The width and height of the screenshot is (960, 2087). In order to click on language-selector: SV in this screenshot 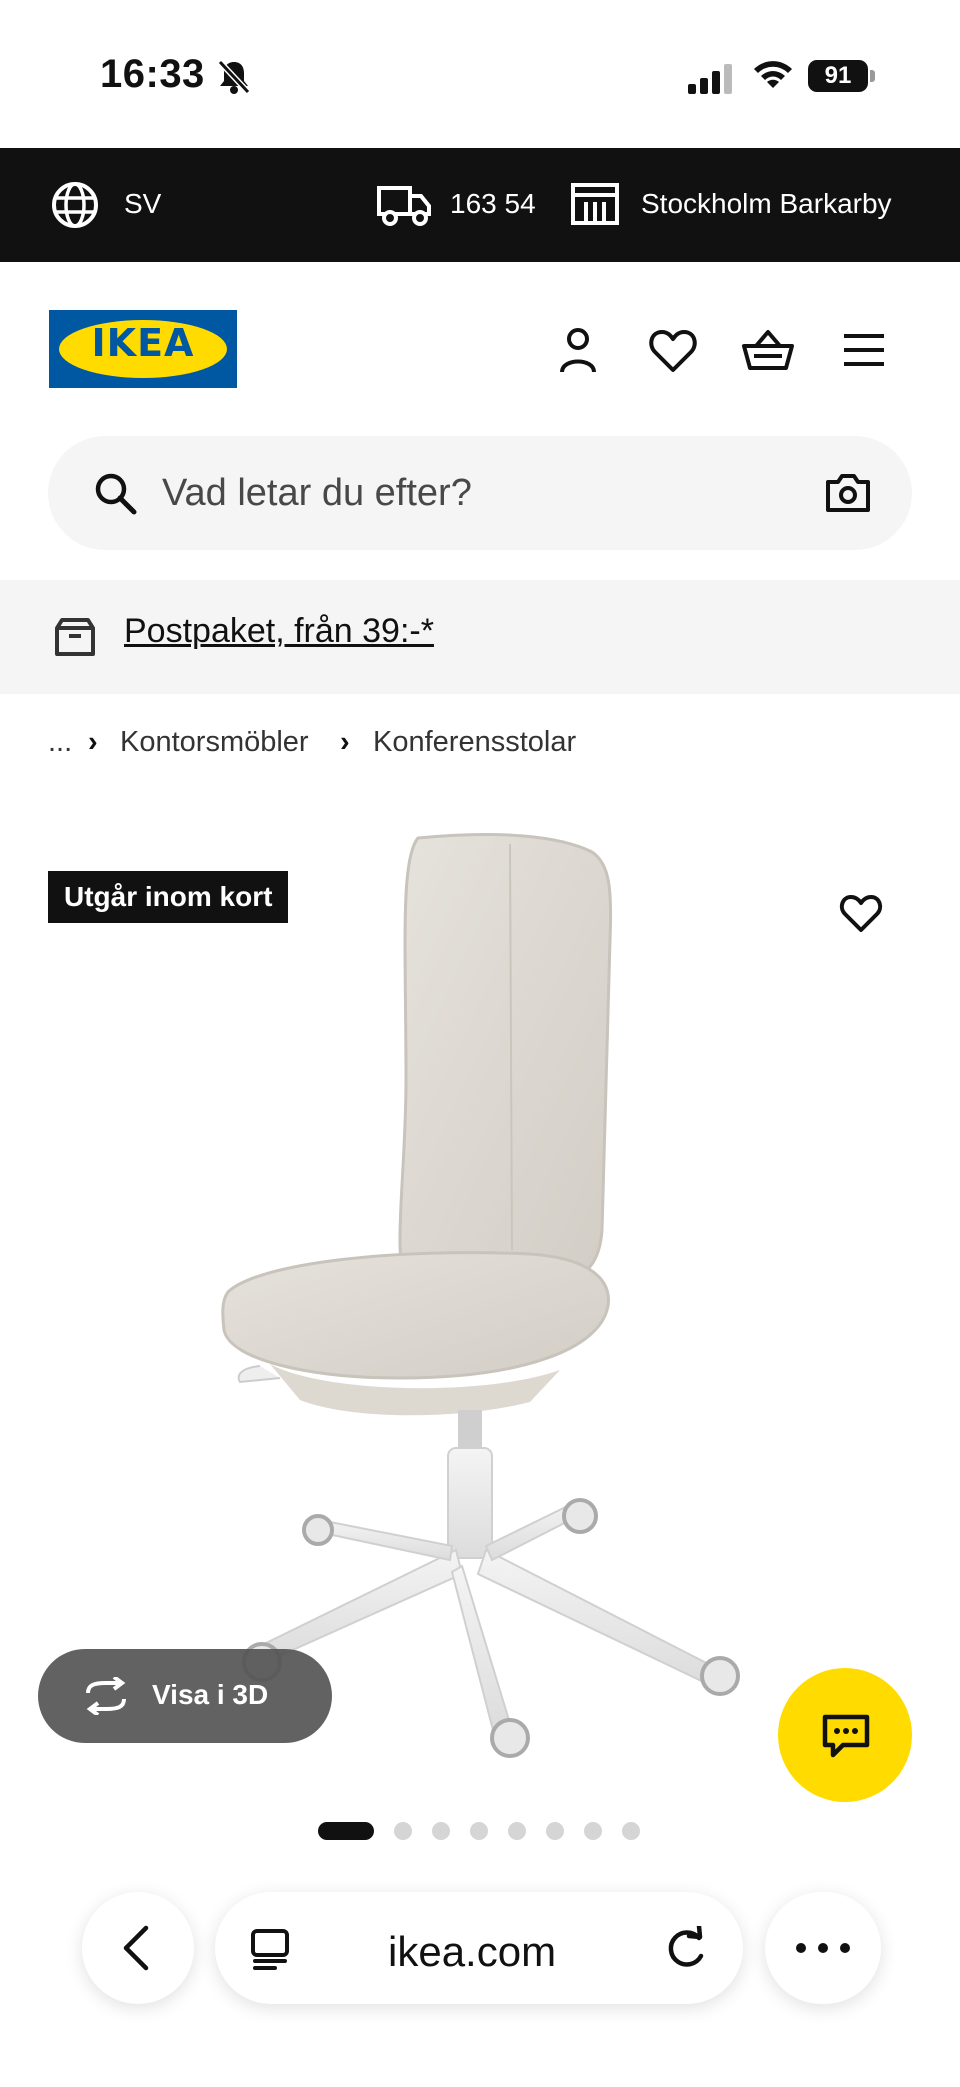, I will do `click(142, 204)`.